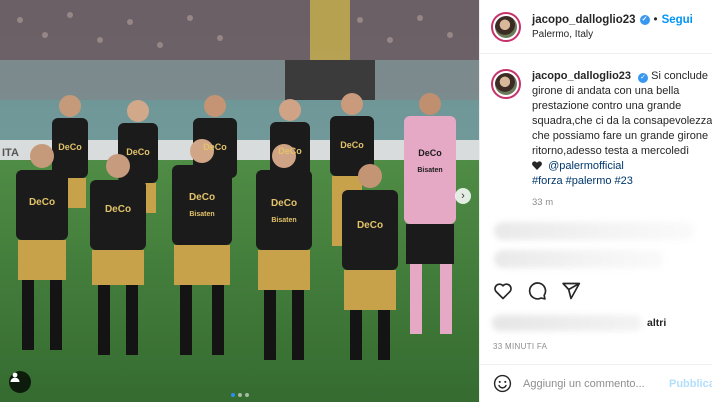  Describe the element at coordinates (581, 76) in the screenshot. I see `caption-username: jacopo_dalloglio23` at that location.